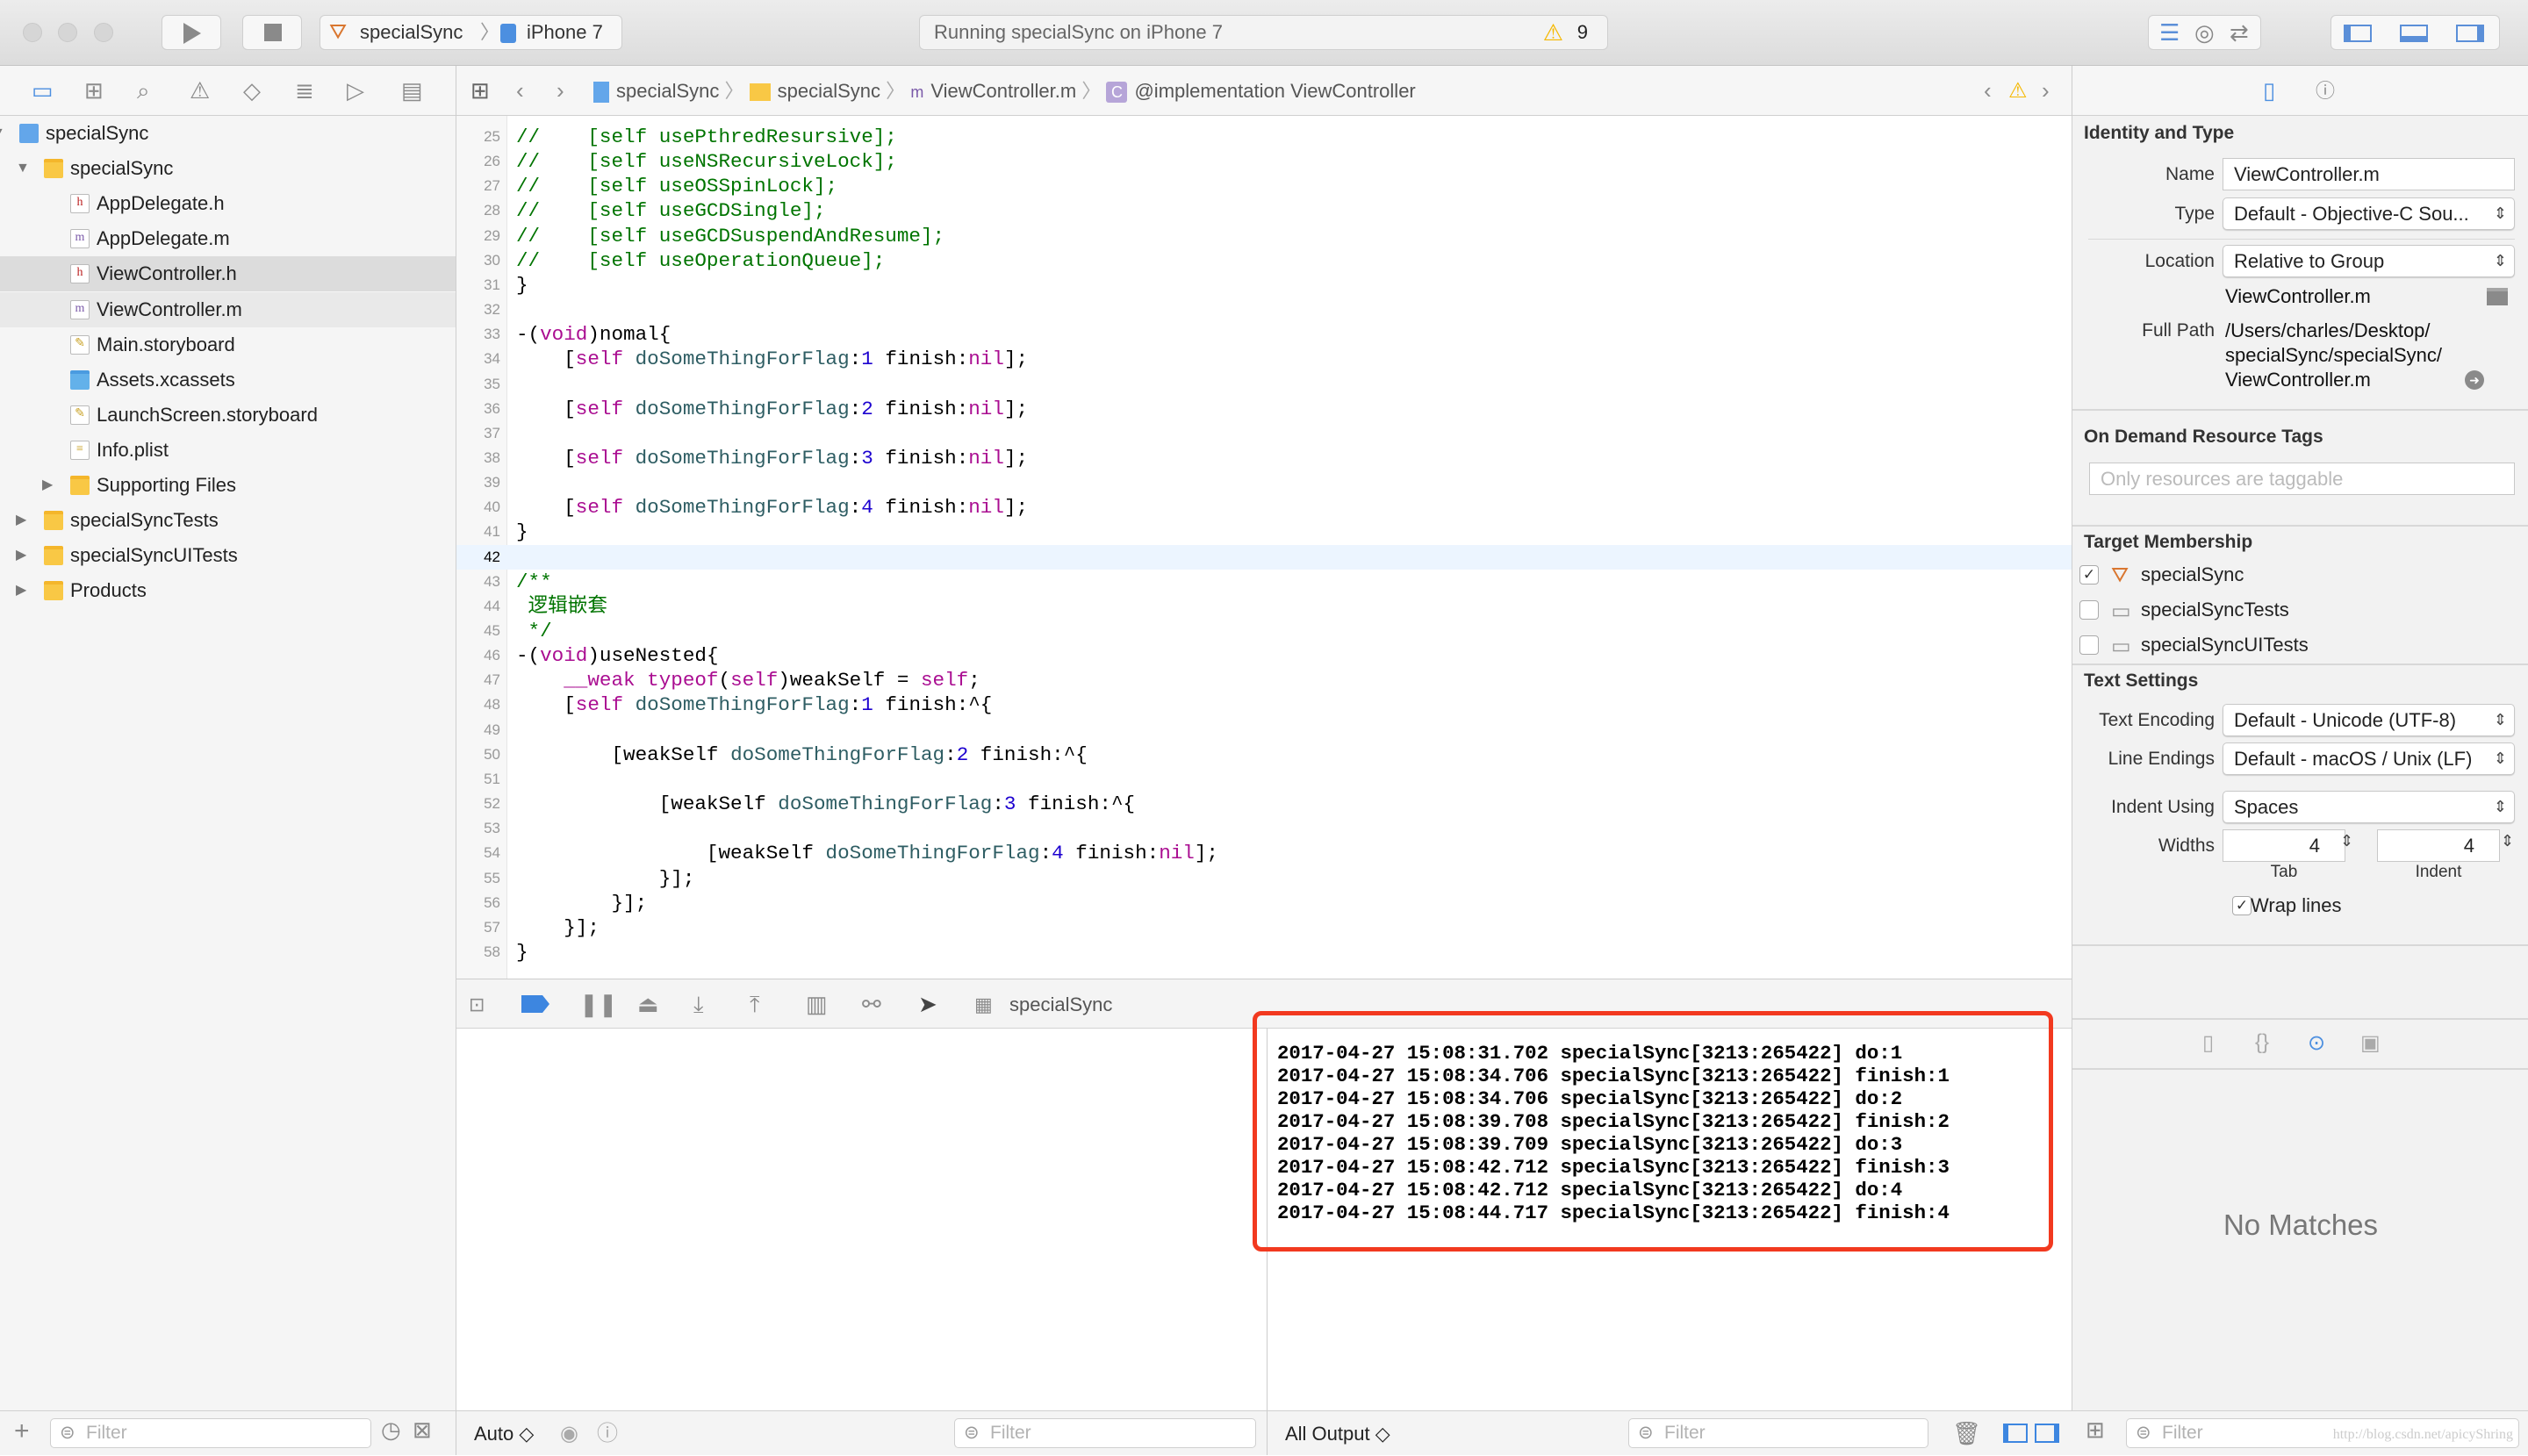 Image resolution: width=2528 pixels, height=1456 pixels. What do you see at coordinates (1264, 532) in the screenshot?
I see `code-line: 41}` at bounding box center [1264, 532].